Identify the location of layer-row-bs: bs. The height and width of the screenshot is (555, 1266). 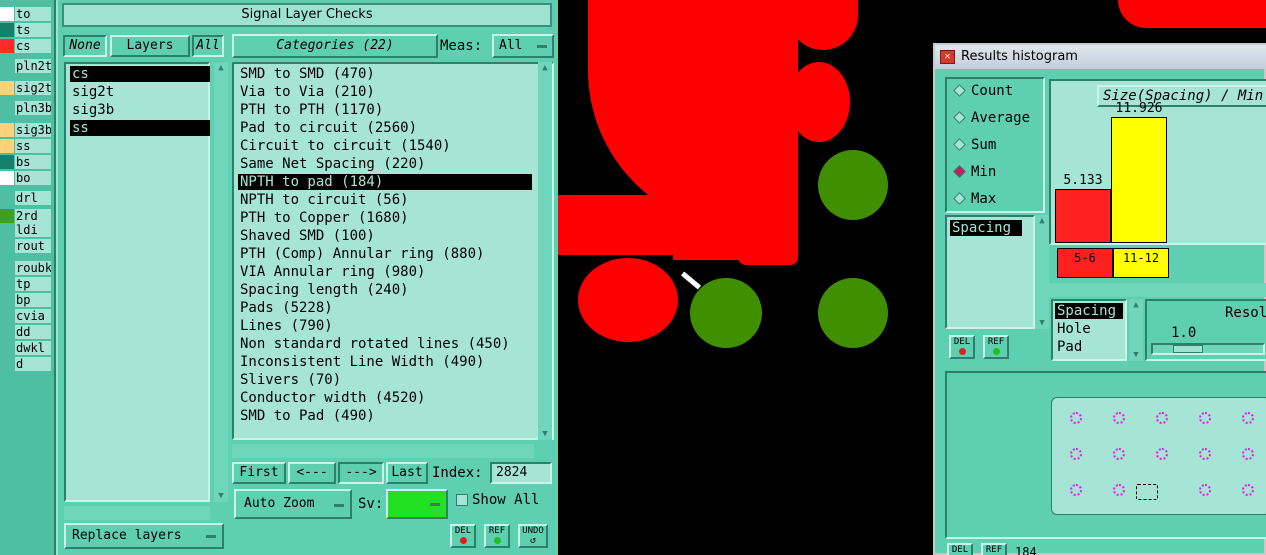
(27, 162).